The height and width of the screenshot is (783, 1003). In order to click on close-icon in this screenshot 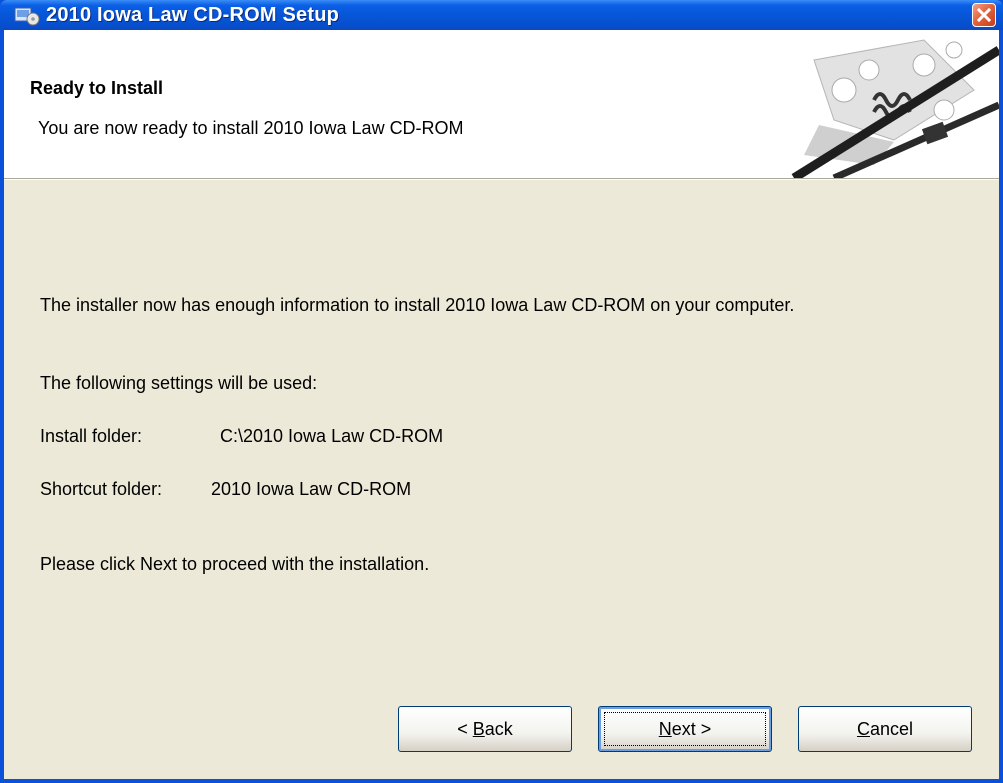, I will do `click(984, 15)`.